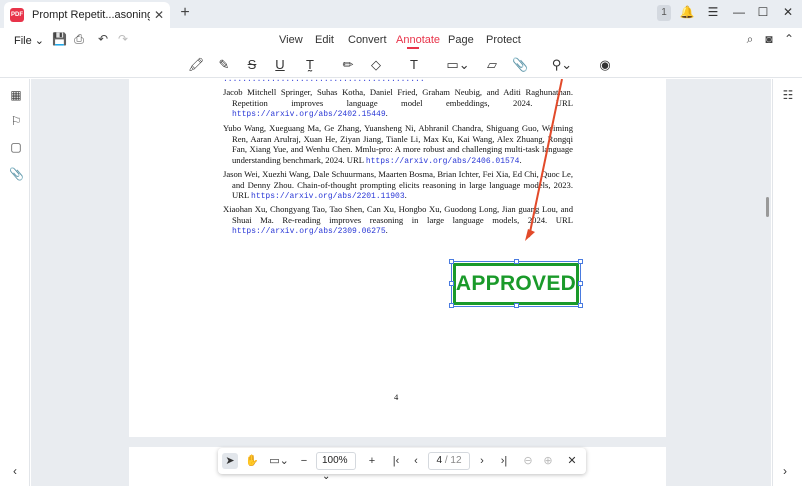 This screenshot has width=802, height=486. Describe the element at coordinates (252, 65) in the screenshot. I see `strikethrough-icon: S` at that location.